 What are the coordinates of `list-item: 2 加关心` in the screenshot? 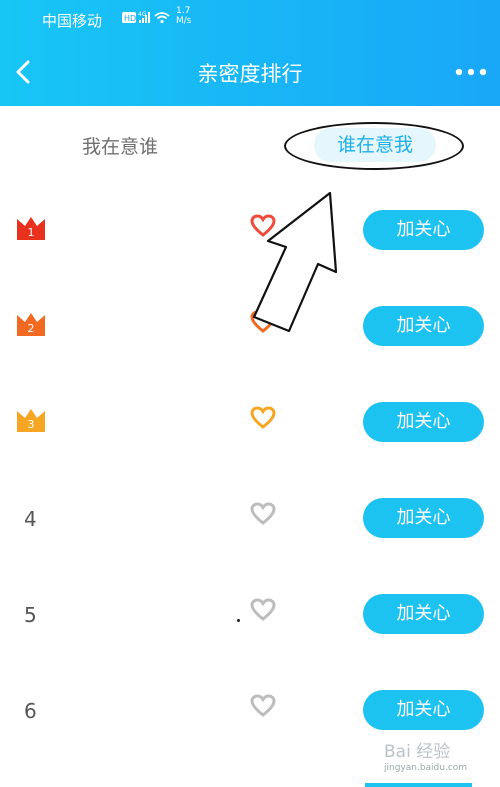 It's located at (250, 326).